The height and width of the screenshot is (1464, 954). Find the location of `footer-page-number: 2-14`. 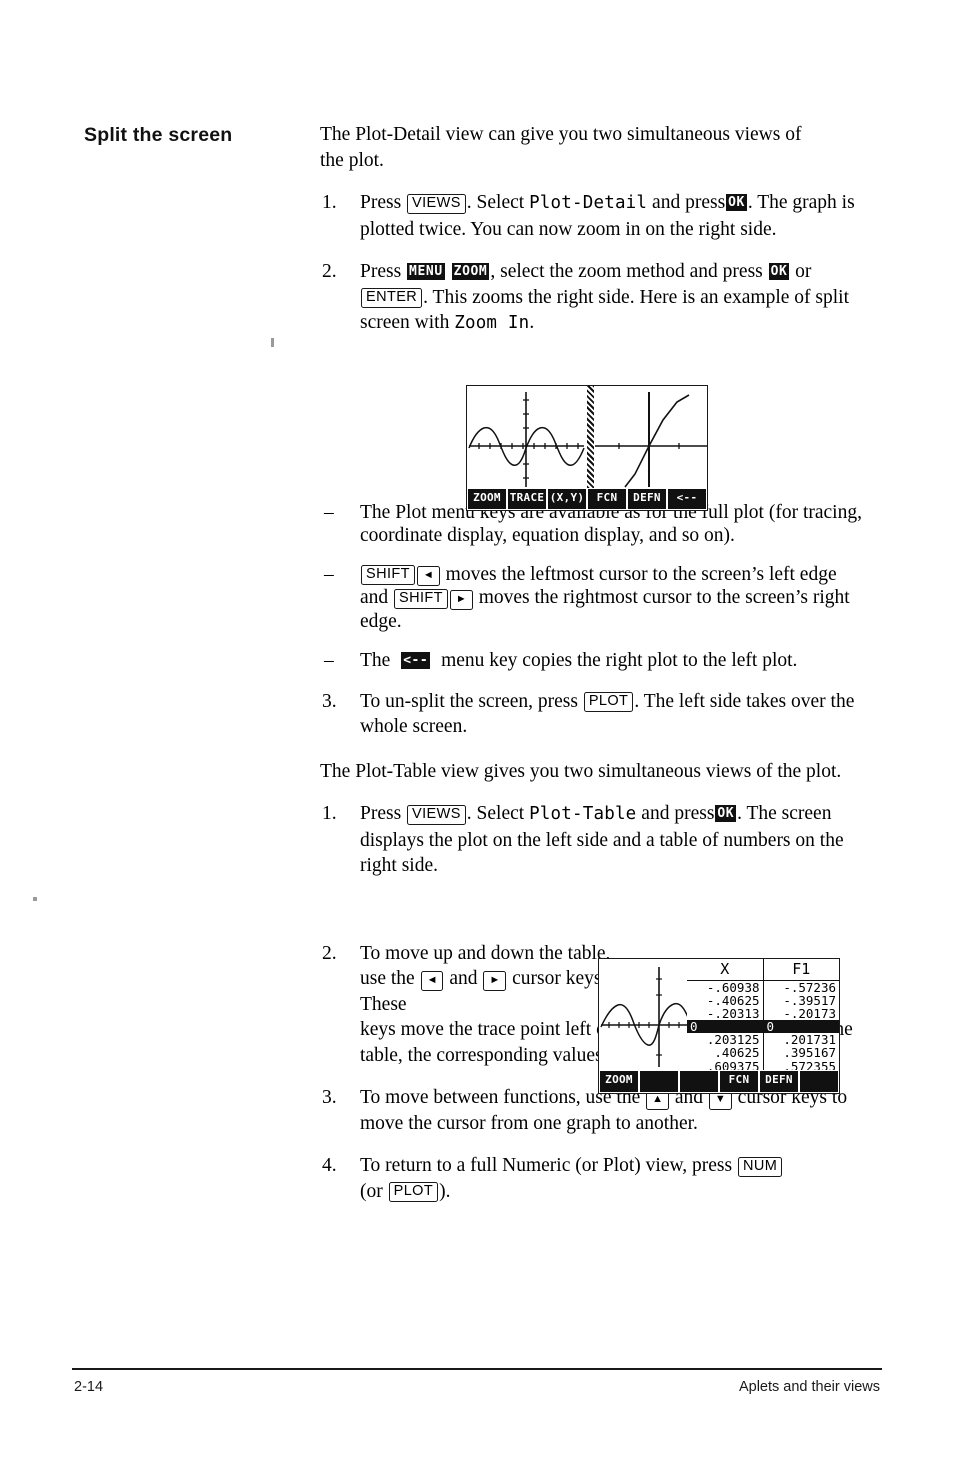

footer-page-number: 2-14 is located at coordinates (89, 1387).